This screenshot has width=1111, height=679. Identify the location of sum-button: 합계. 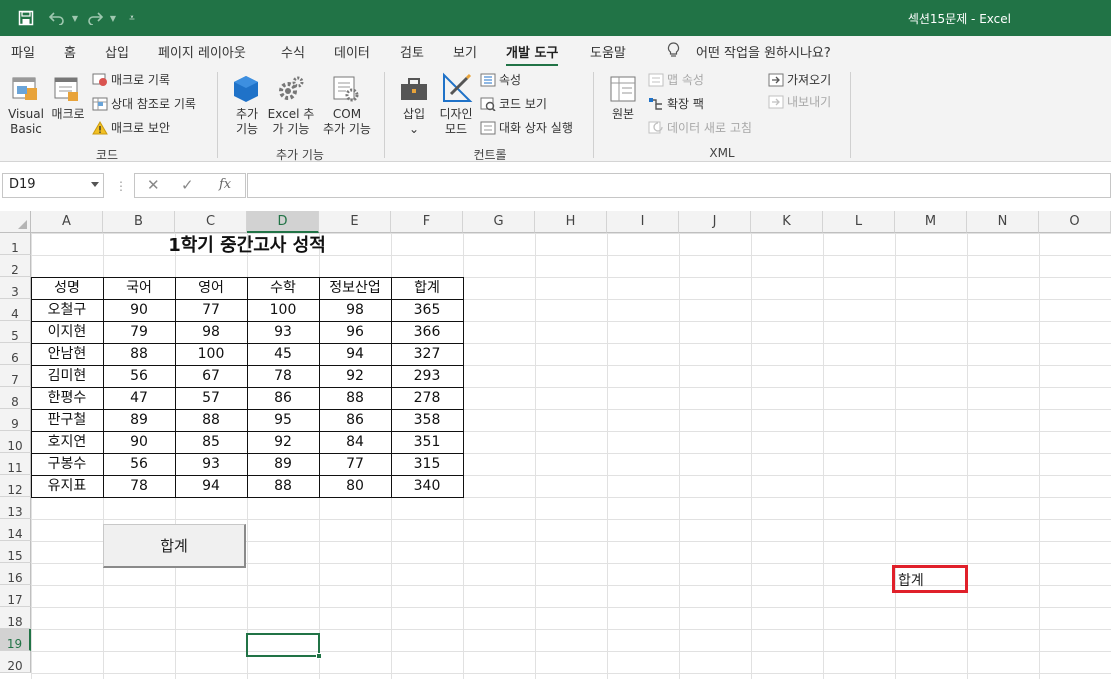
(174, 546).